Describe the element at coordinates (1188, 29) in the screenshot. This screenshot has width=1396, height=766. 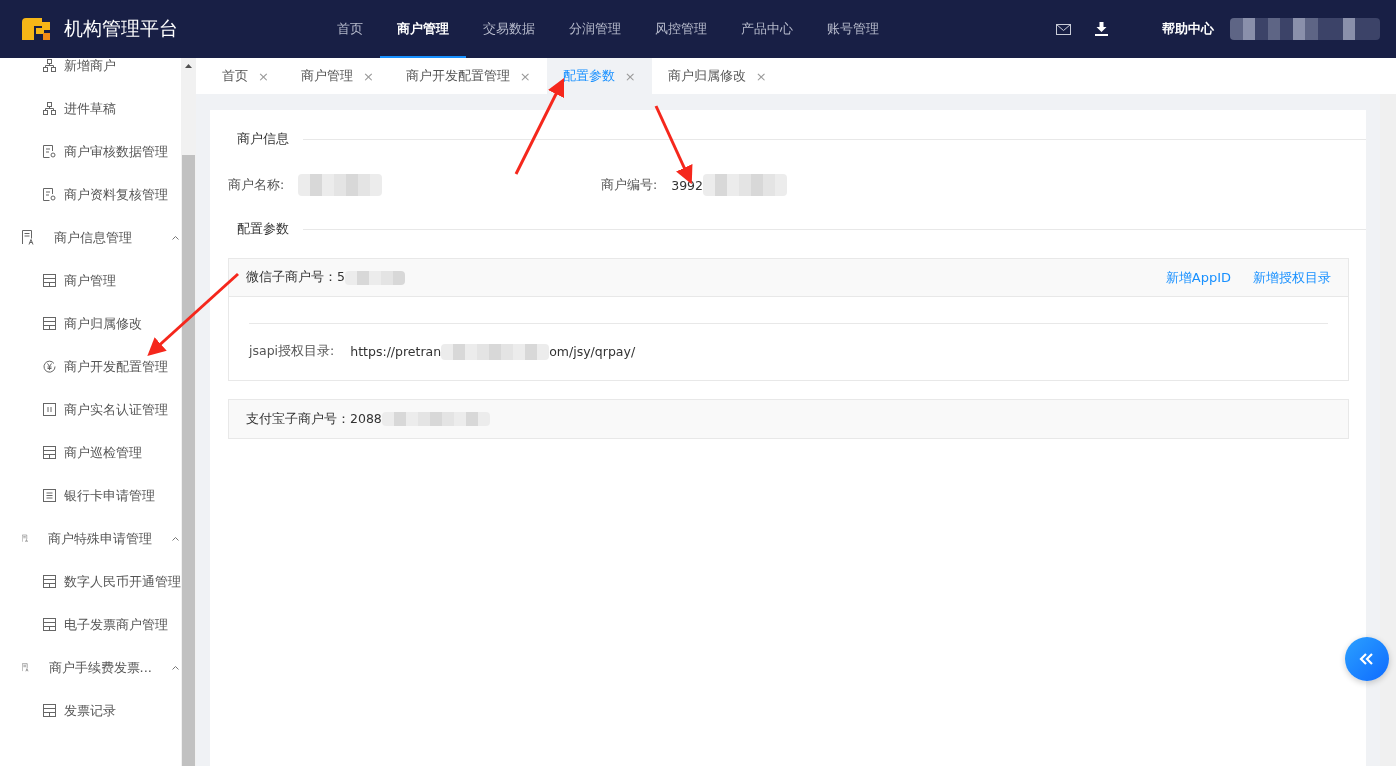
I see `help-center-link: 帮助中心` at that location.